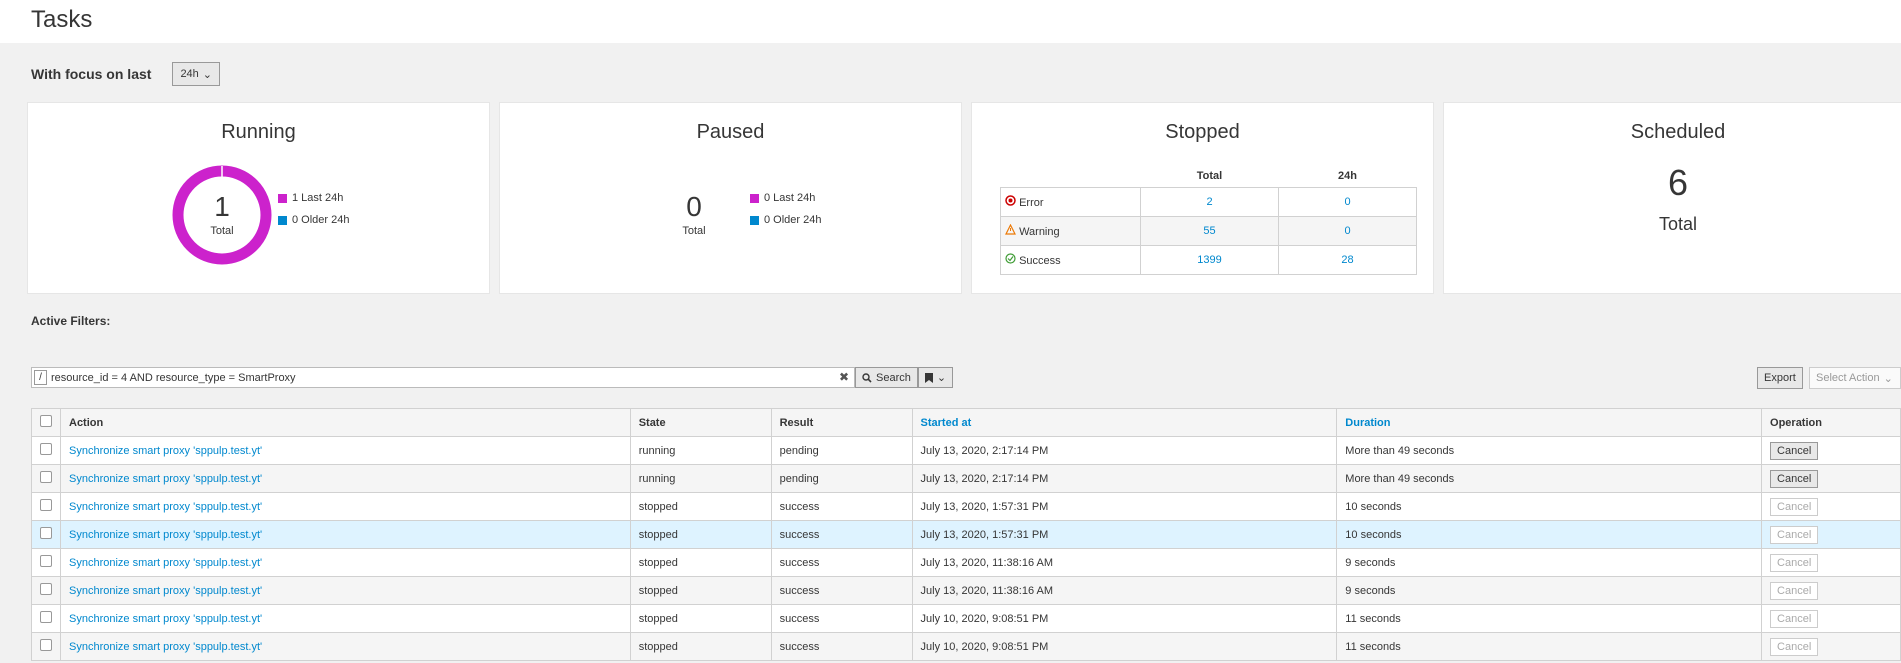 This screenshot has height=663, width=1901. Describe the element at coordinates (1831, 422) in the screenshot. I see `header-operation: Operation` at that location.